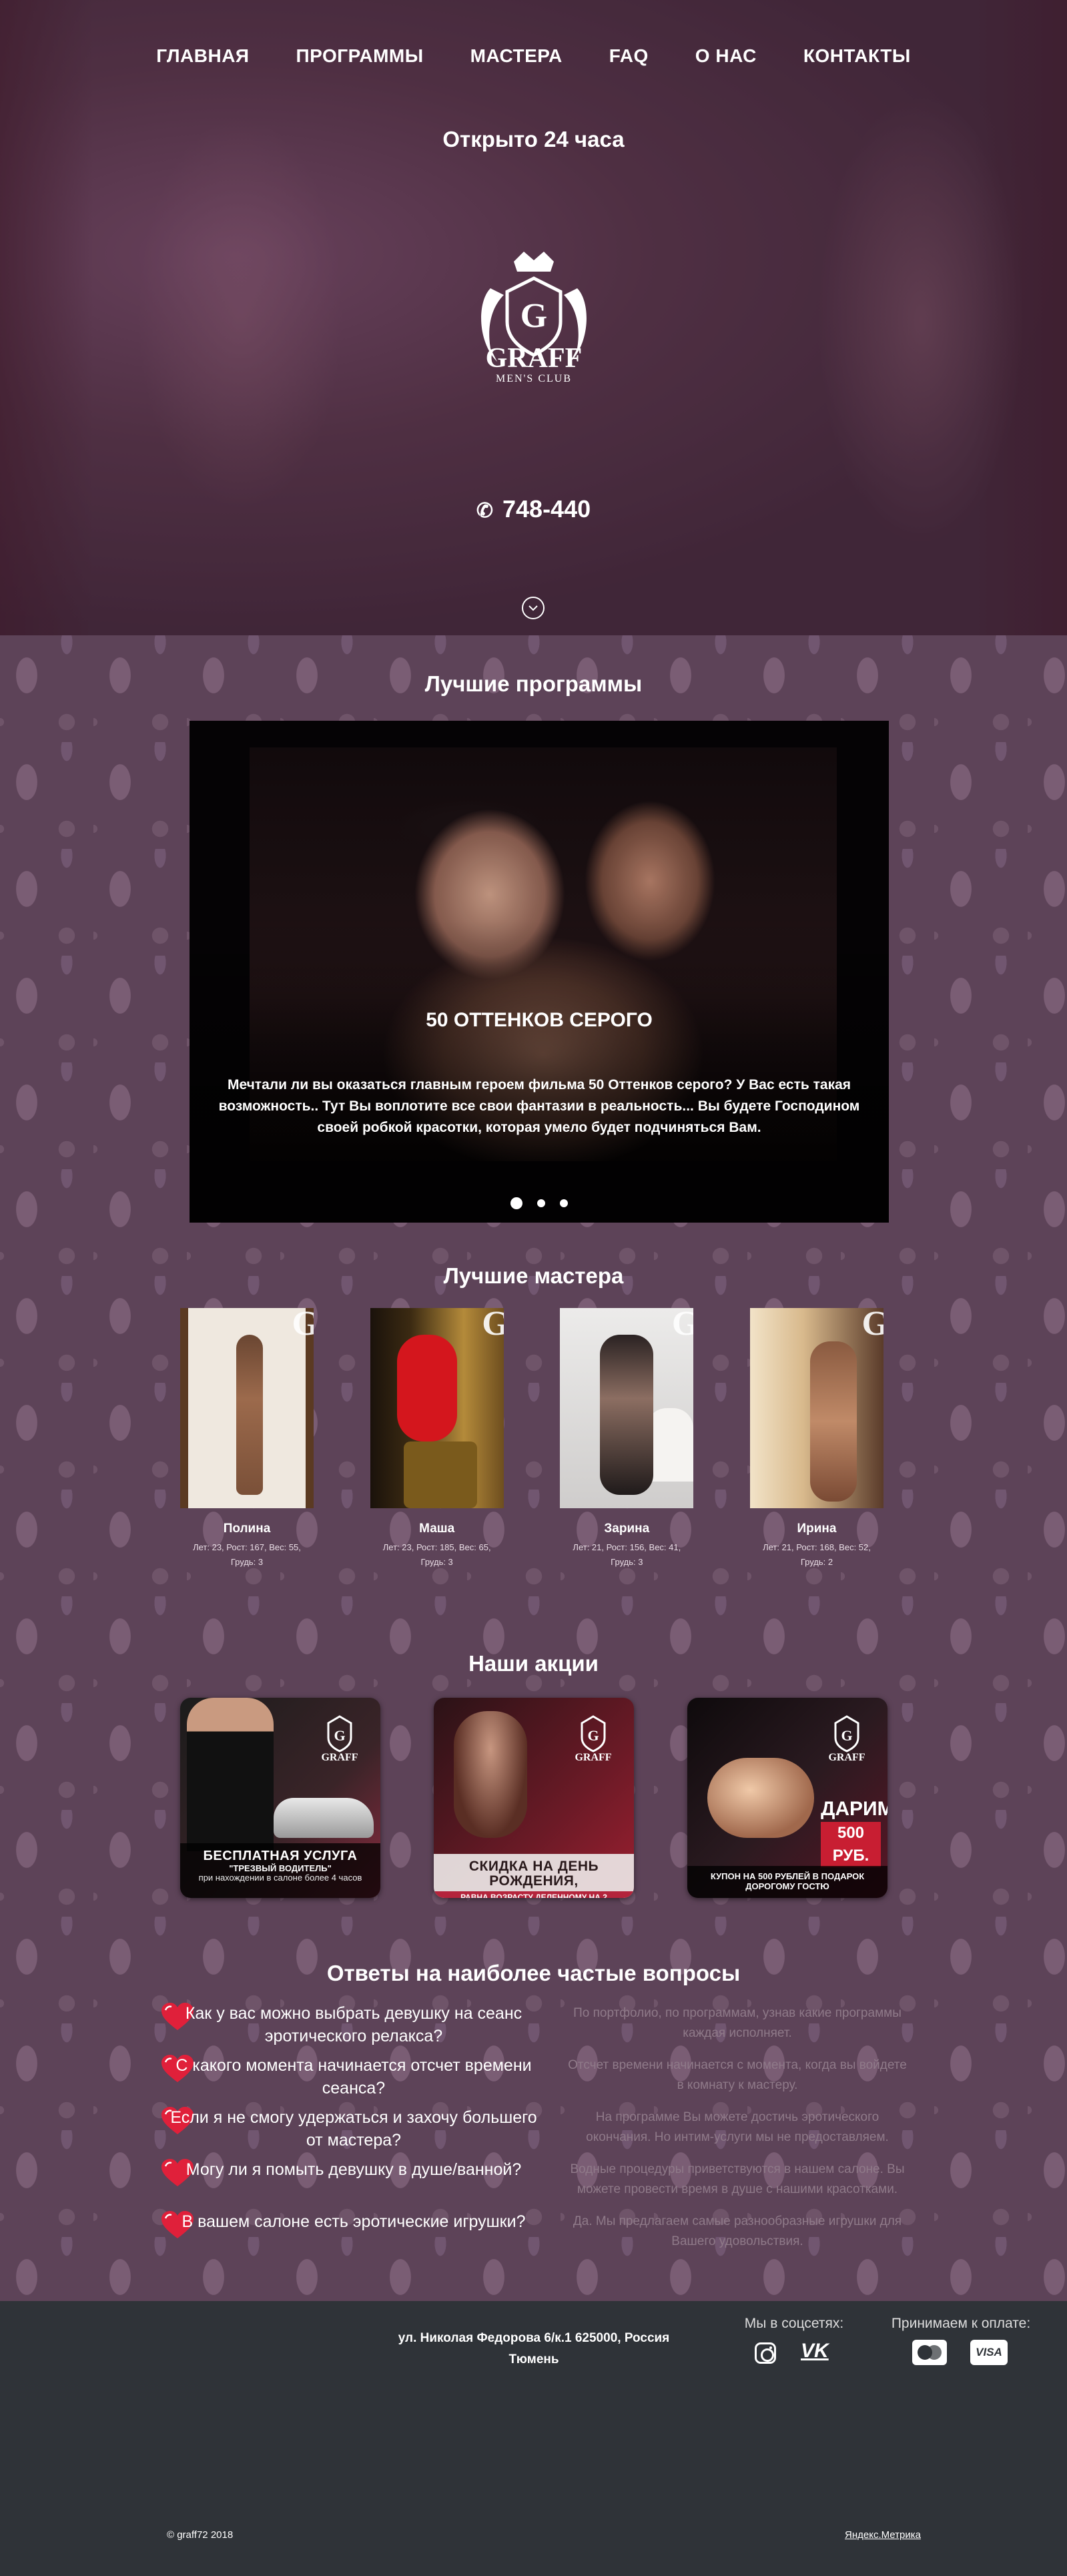 The width and height of the screenshot is (1067, 2576). I want to click on vk-icon: VK, so click(815, 2351).